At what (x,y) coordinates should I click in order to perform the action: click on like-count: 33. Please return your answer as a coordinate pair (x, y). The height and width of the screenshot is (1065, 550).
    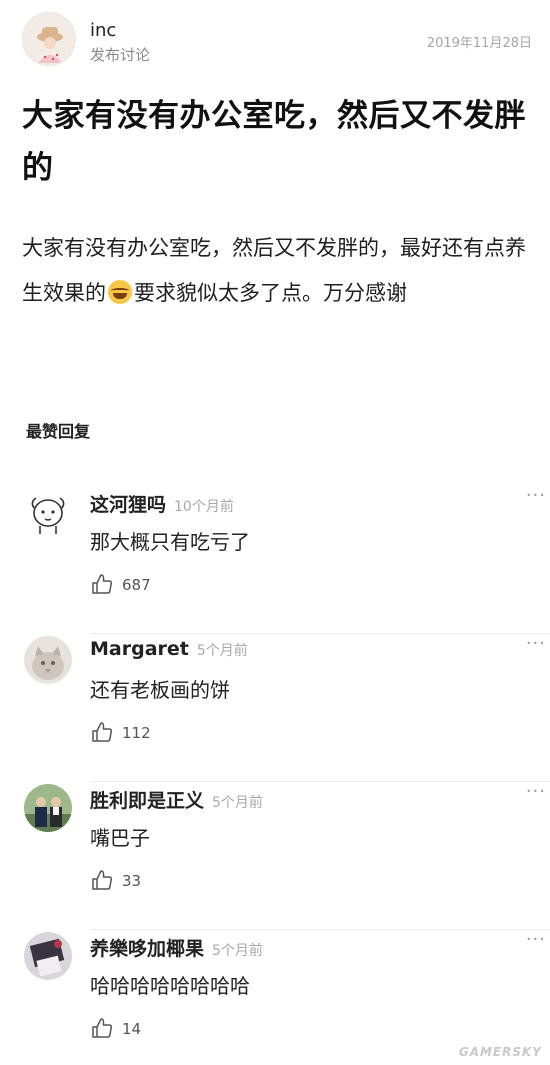
    Looking at the image, I should click on (132, 881).